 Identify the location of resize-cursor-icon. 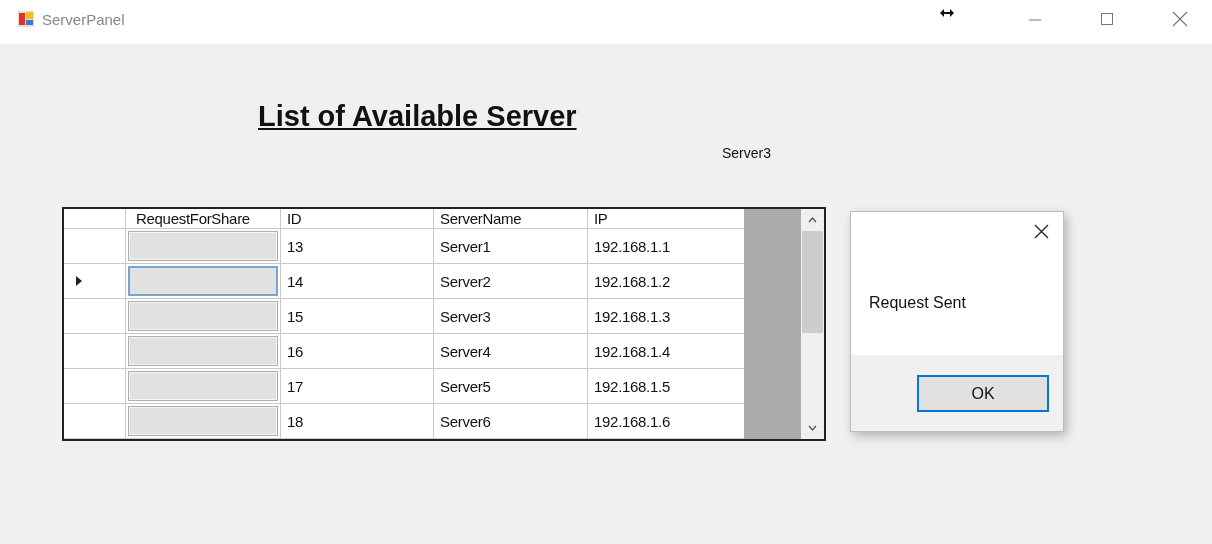
(947, 13).